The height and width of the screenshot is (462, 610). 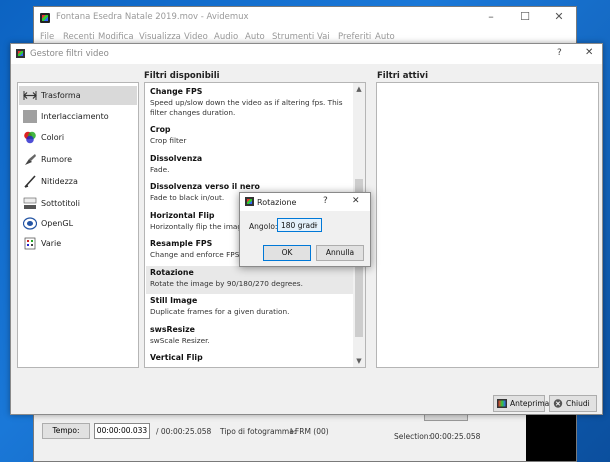 What do you see at coordinates (558, 403) in the screenshot?
I see `close-circle-icon` at bounding box center [558, 403].